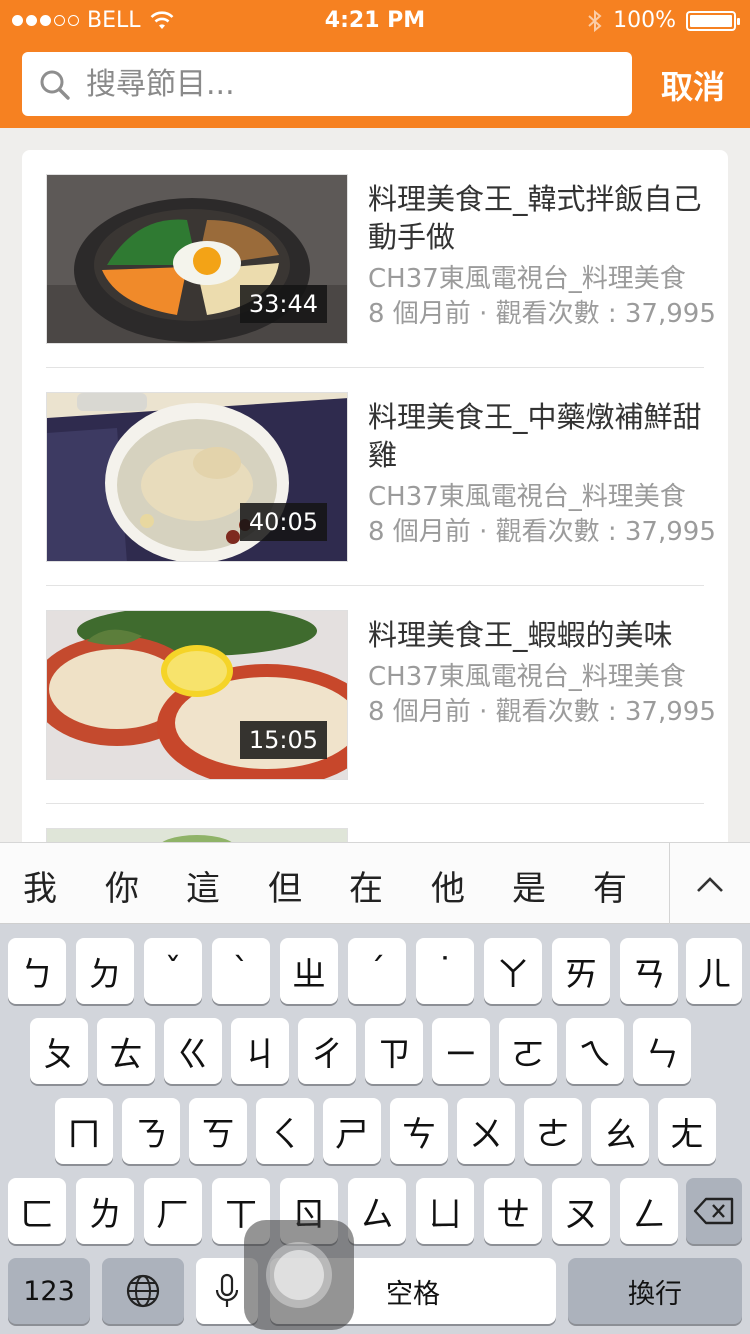 This screenshot has height=1334, width=750. What do you see at coordinates (197, 695) in the screenshot?
I see `video-thumbnail: 15:05` at bounding box center [197, 695].